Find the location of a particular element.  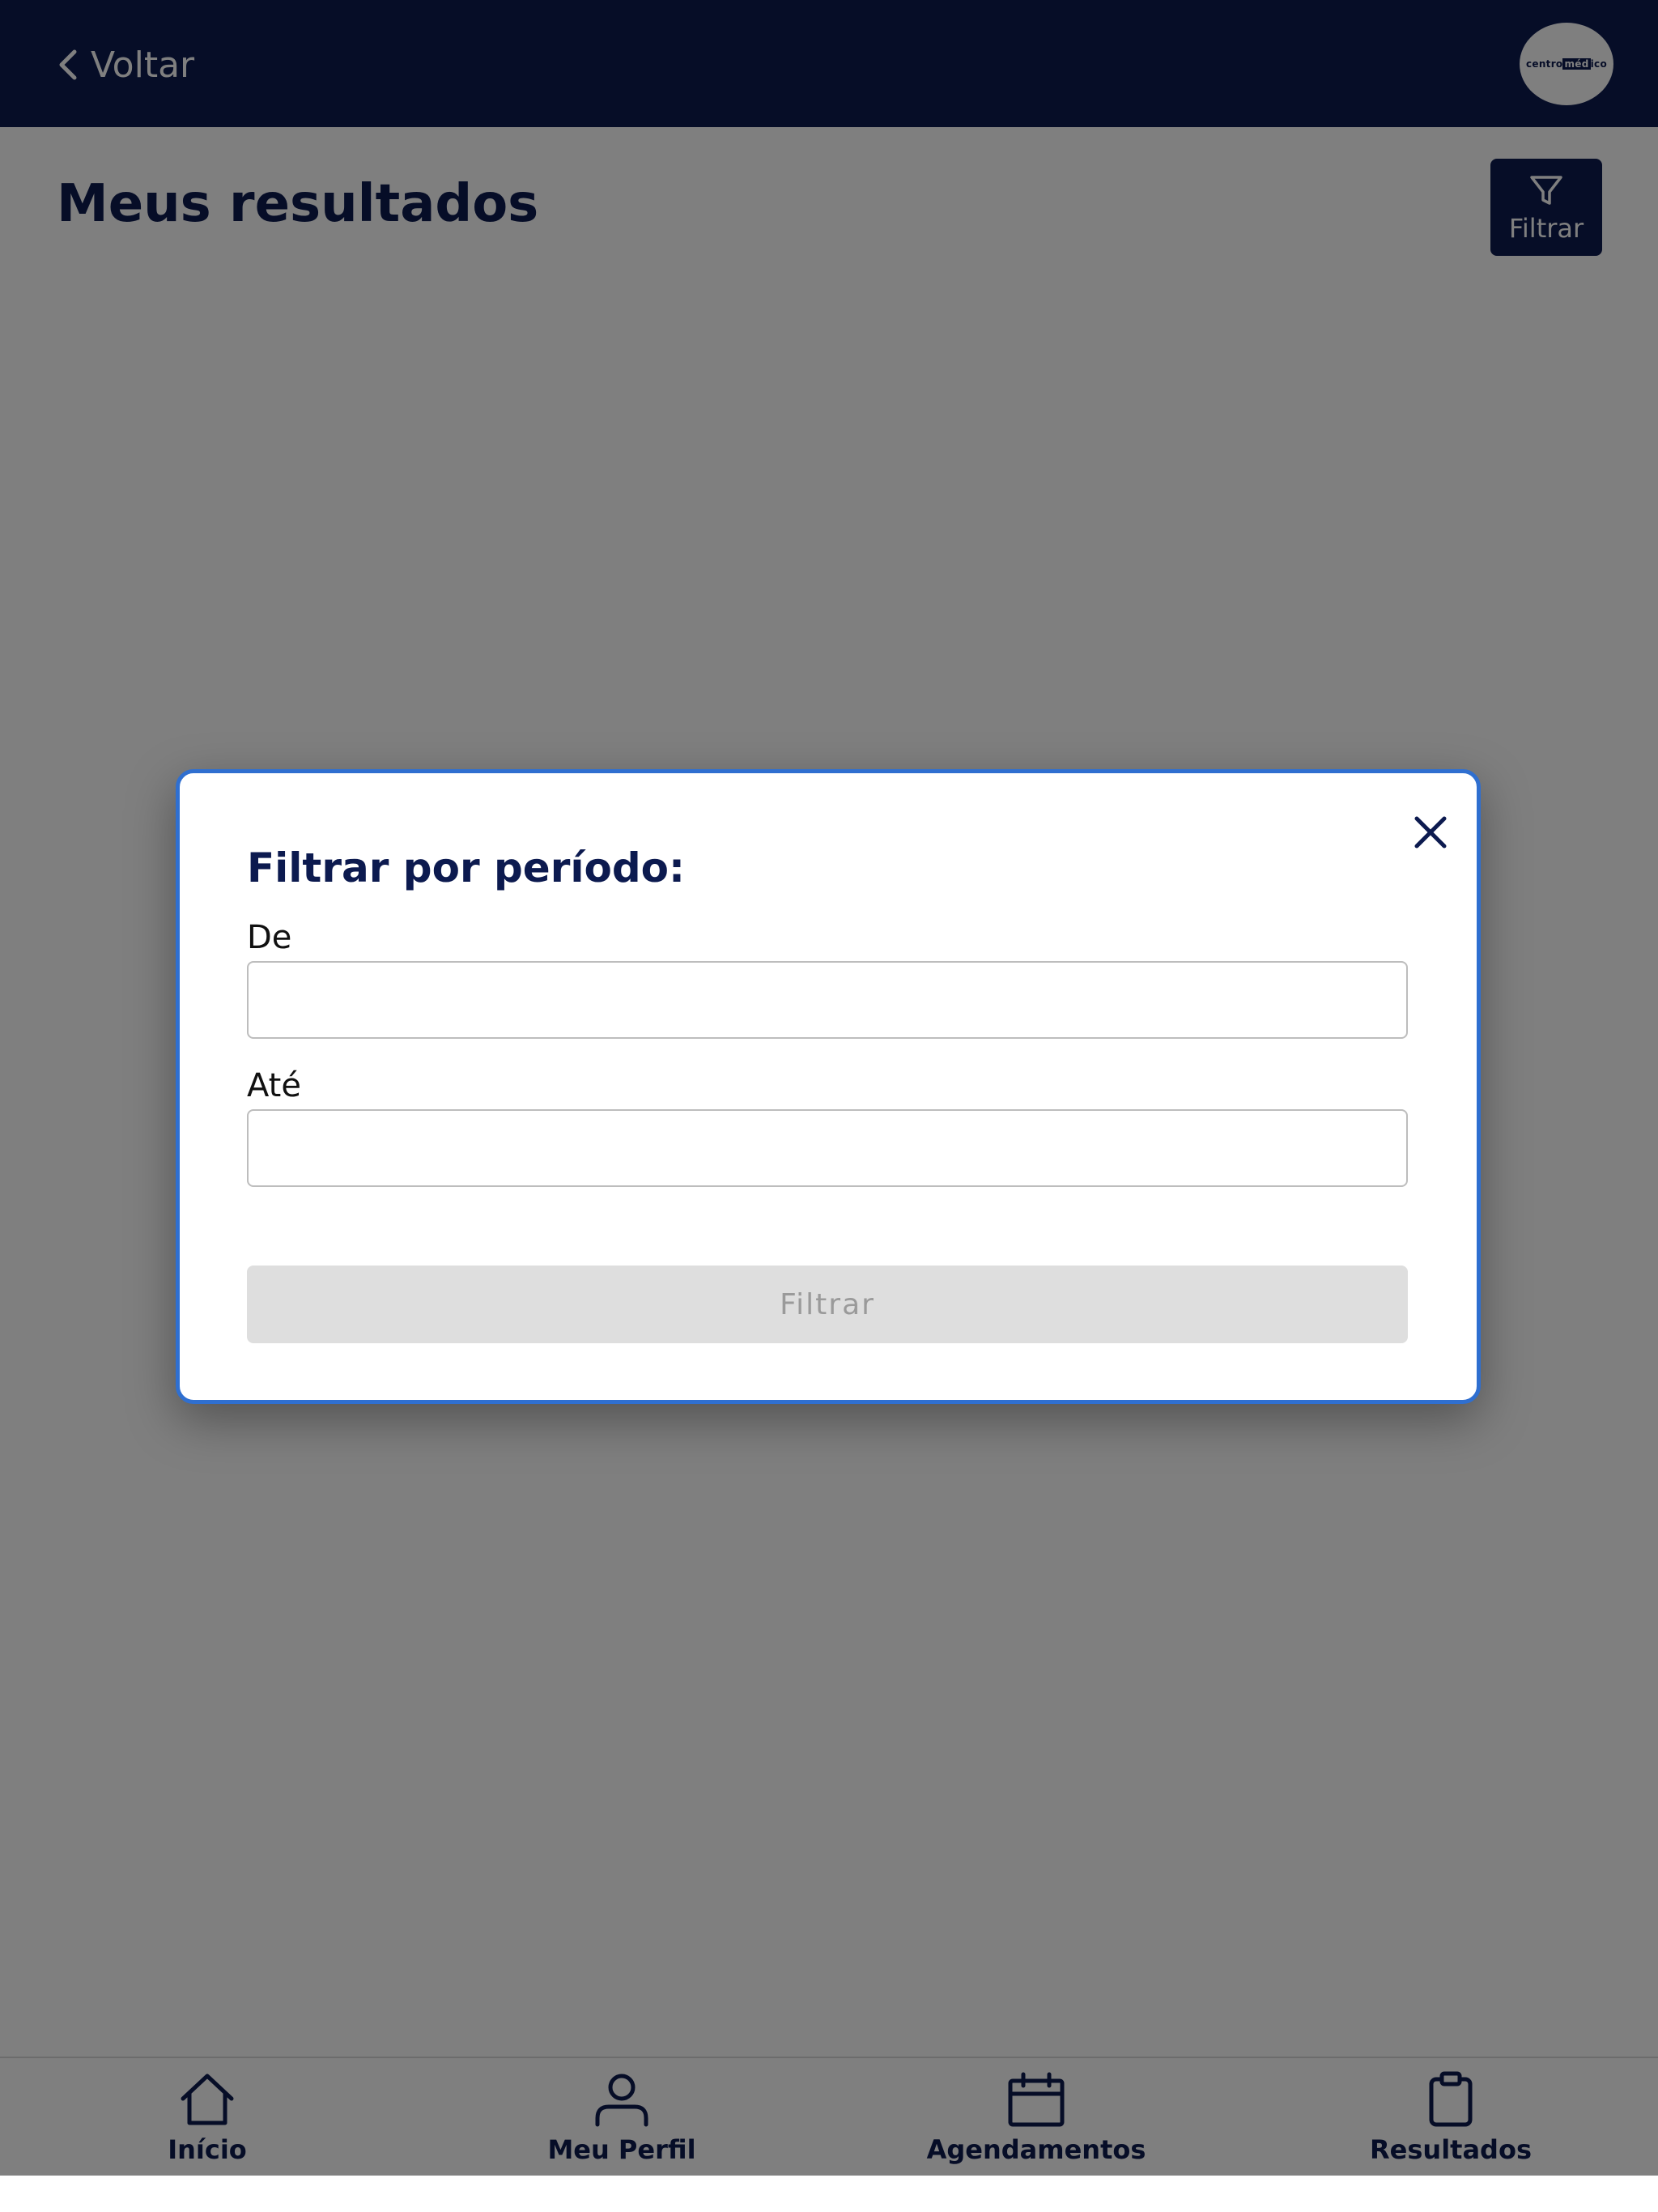

close-button is located at coordinates (1430, 833).